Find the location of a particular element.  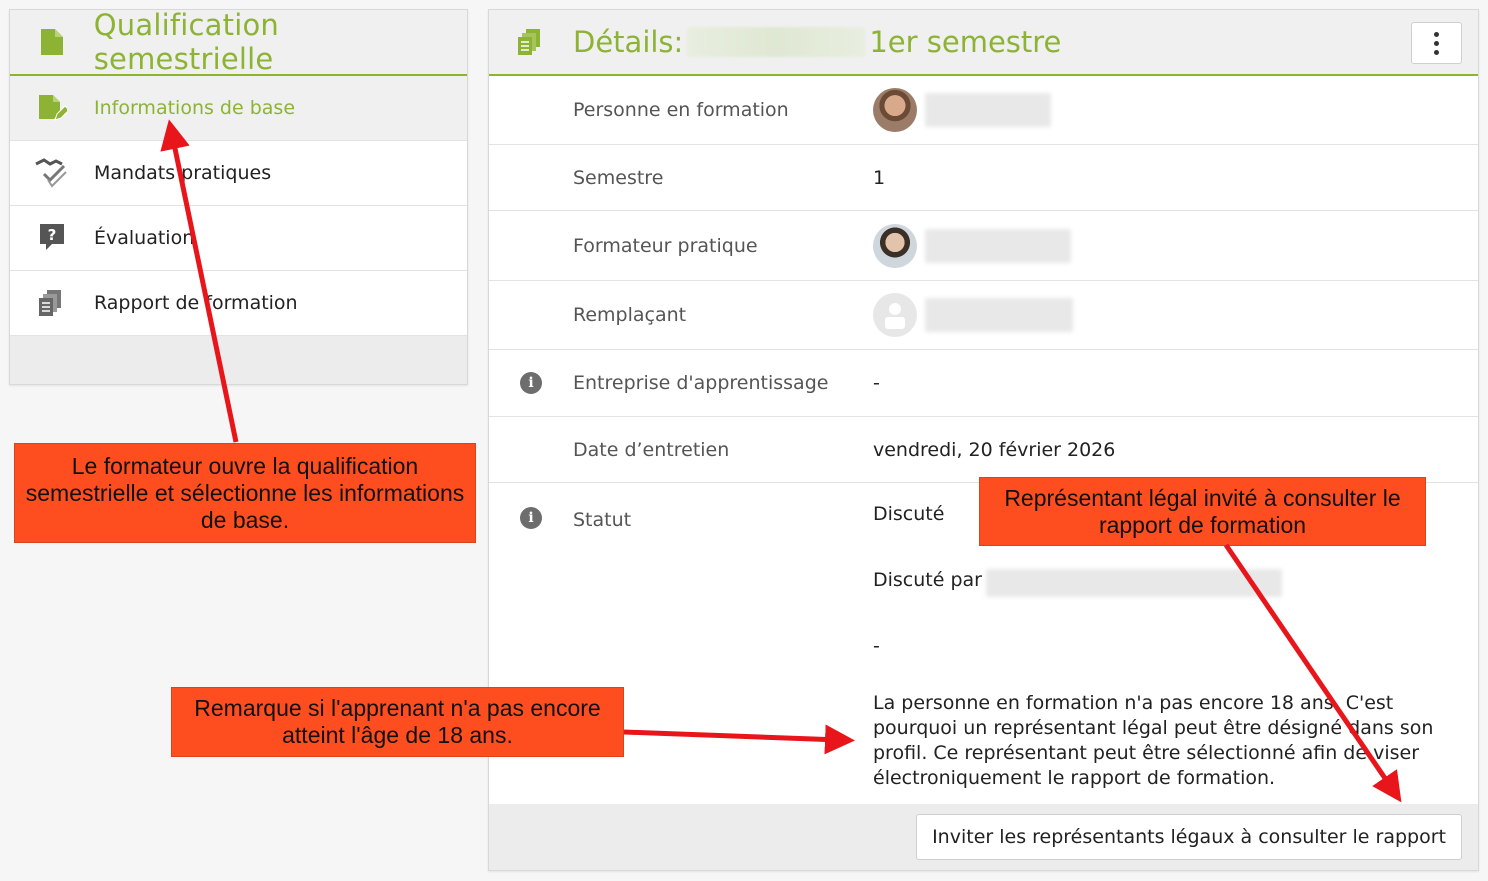

question-bubble-icon: ? is located at coordinates (52, 238).